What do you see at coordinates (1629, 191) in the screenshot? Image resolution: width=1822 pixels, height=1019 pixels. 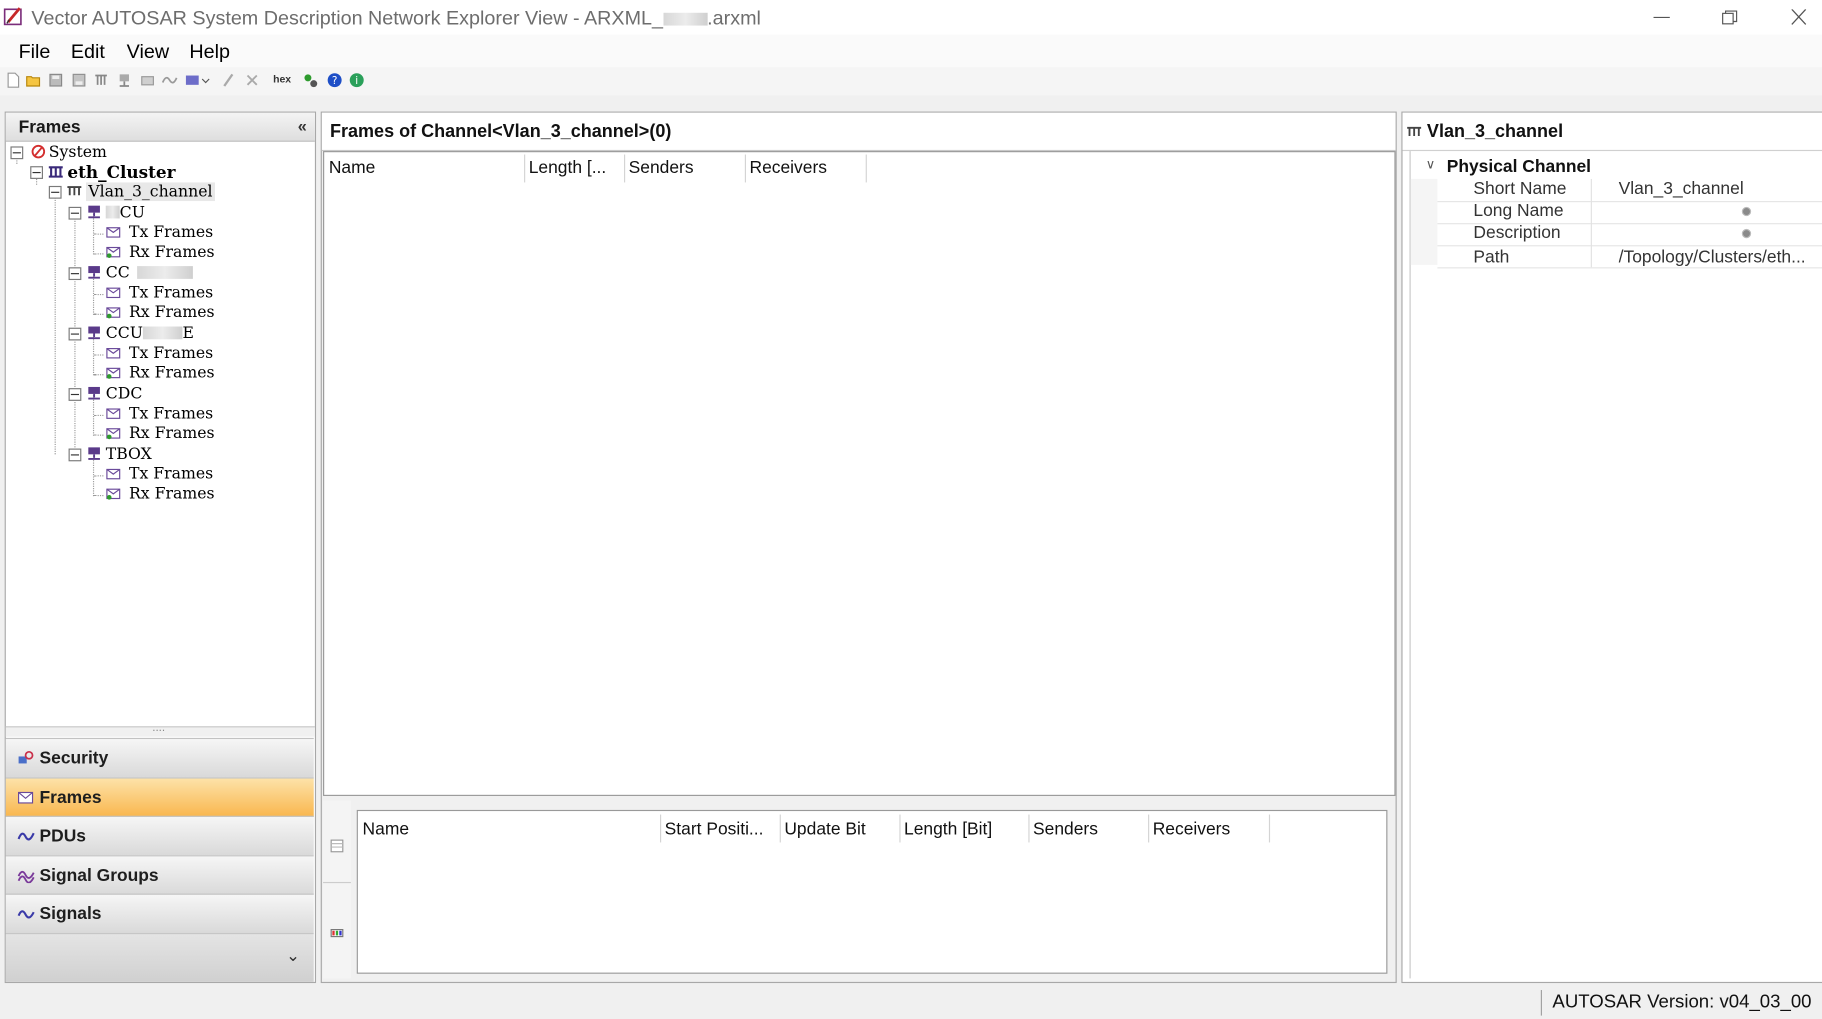 I see `property-row-short-name: Short Name Vlan_3_channel` at bounding box center [1629, 191].